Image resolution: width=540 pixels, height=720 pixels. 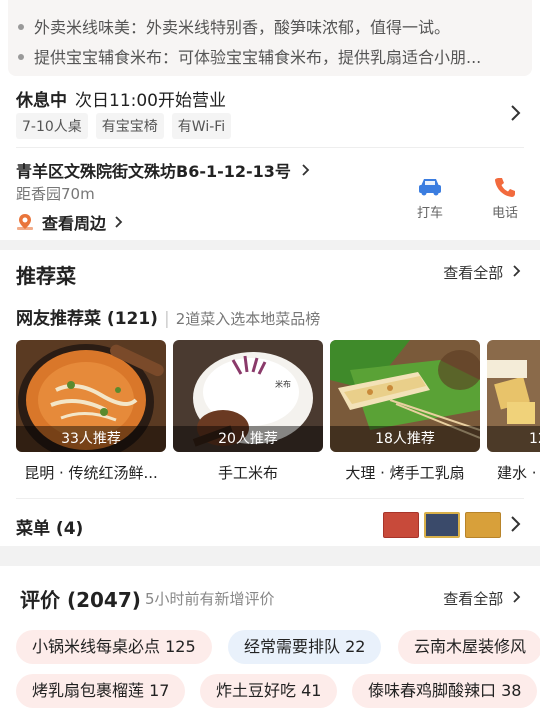 What do you see at coordinates (201, 126) in the screenshot?
I see `facility-tag: 有Wi-Fi` at bounding box center [201, 126].